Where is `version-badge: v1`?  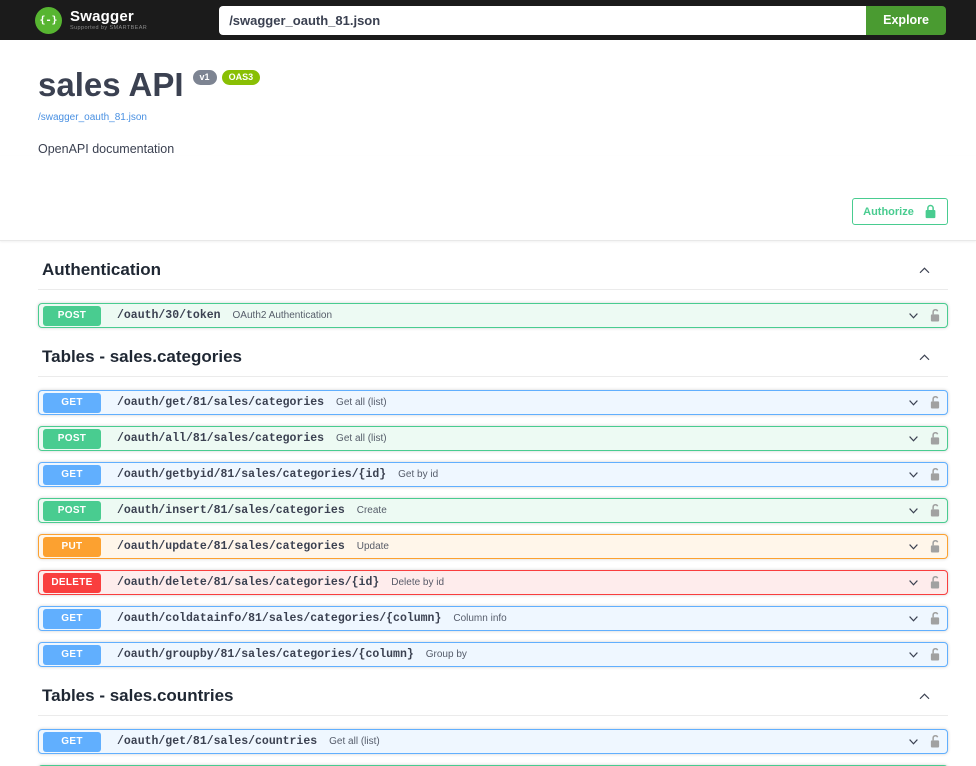
version-badge: v1 is located at coordinates (204, 77).